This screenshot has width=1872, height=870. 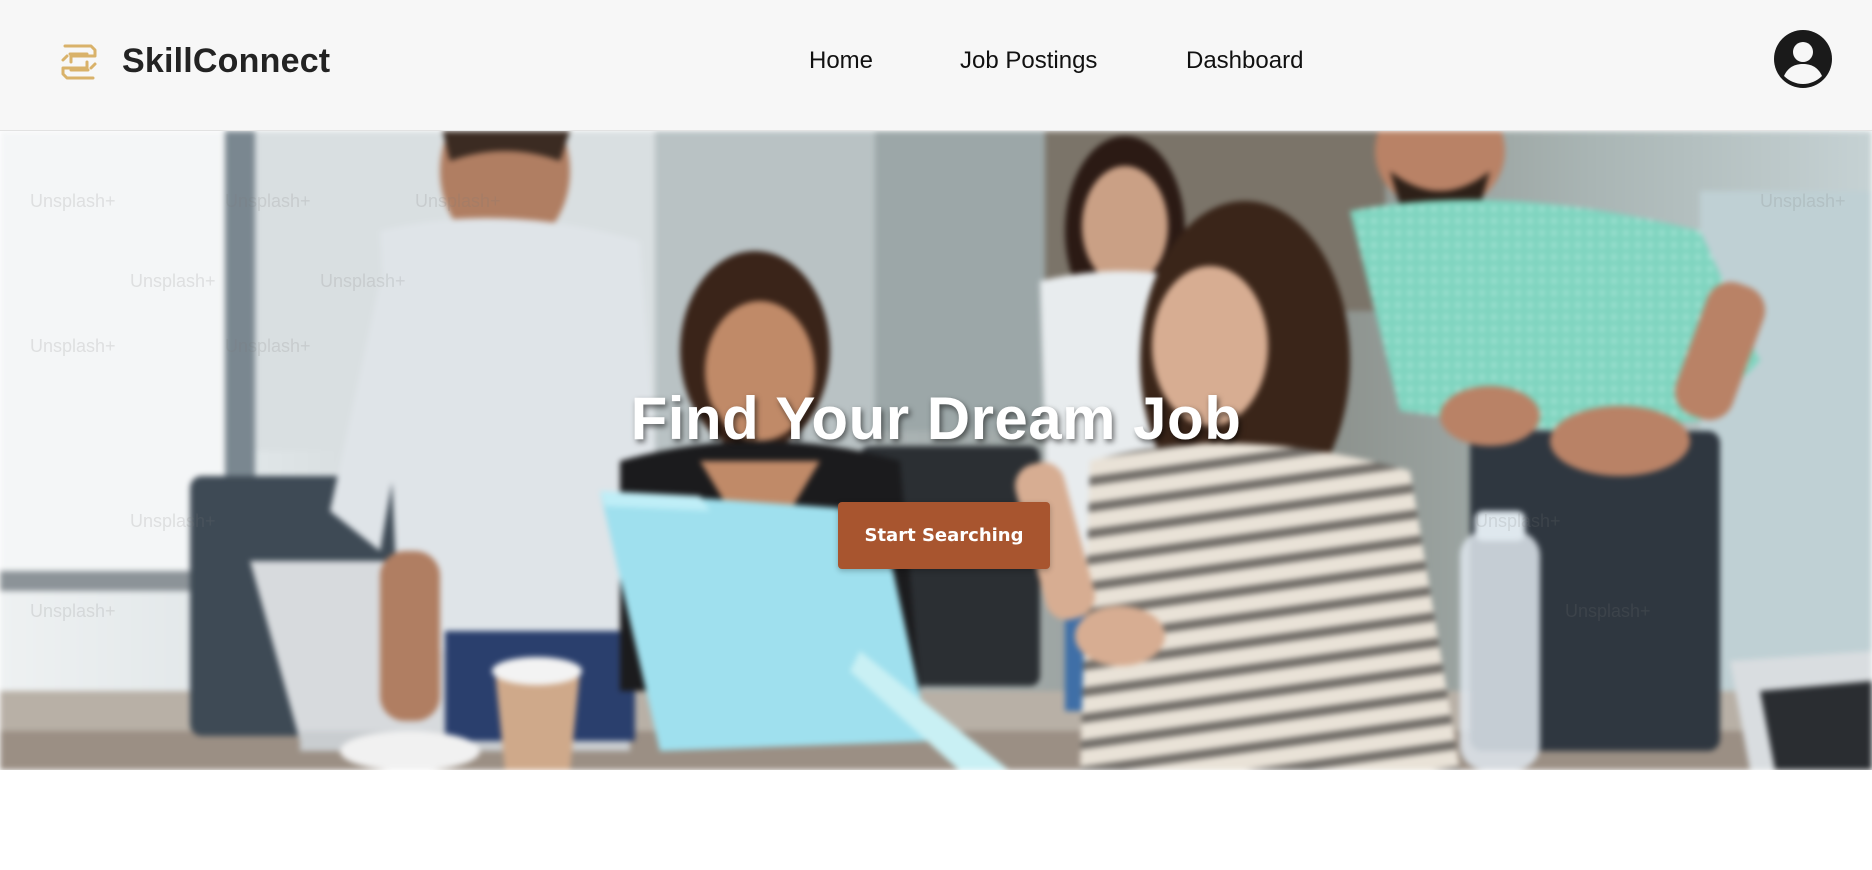 What do you see at coordinates (79, 61) in the screenshot?
I see `skillconnect-logo-icon` at bounding box center [79, 61].